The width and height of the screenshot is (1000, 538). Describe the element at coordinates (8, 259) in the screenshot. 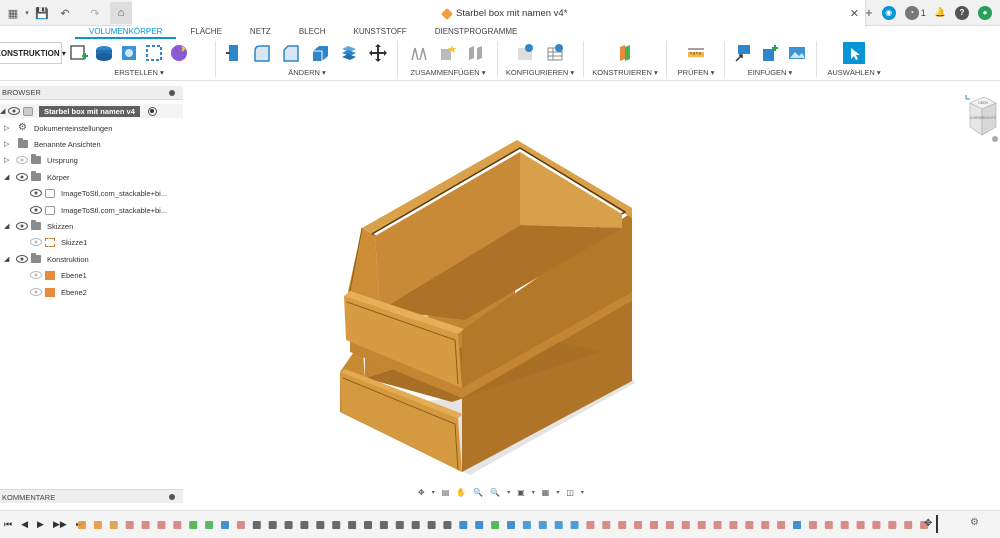

I see `collapse-arrow-icon: ◢` at that location.